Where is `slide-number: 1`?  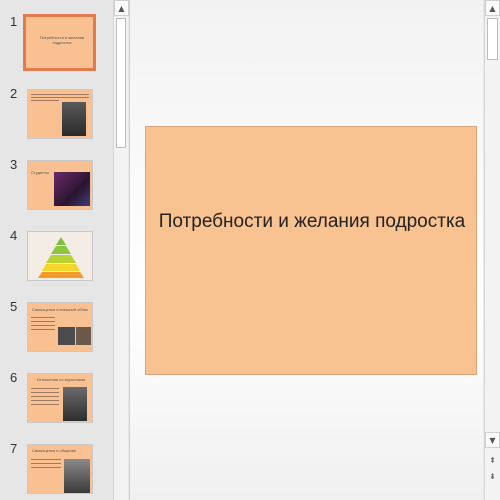
slide-number: 1 is located at coordinates (14, 21).